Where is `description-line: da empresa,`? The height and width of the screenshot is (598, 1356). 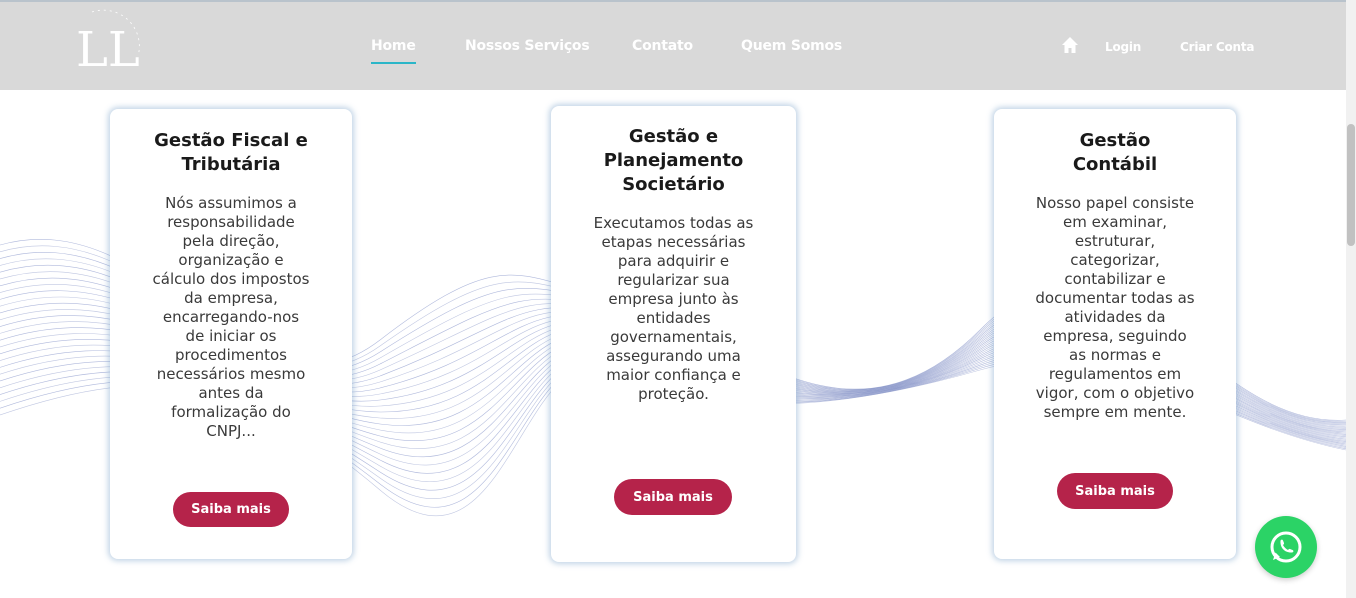
description-line: da empresa, is located at coordinates (231, 298).